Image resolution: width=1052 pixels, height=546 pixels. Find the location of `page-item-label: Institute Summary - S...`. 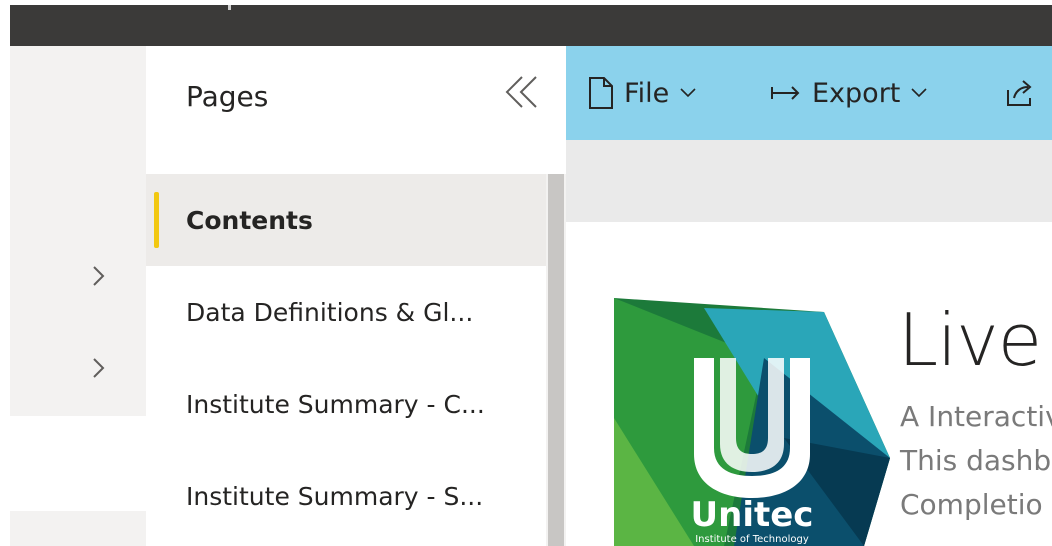

page-item-label: Institute Summary - S... is located at coordinates (335, 496).